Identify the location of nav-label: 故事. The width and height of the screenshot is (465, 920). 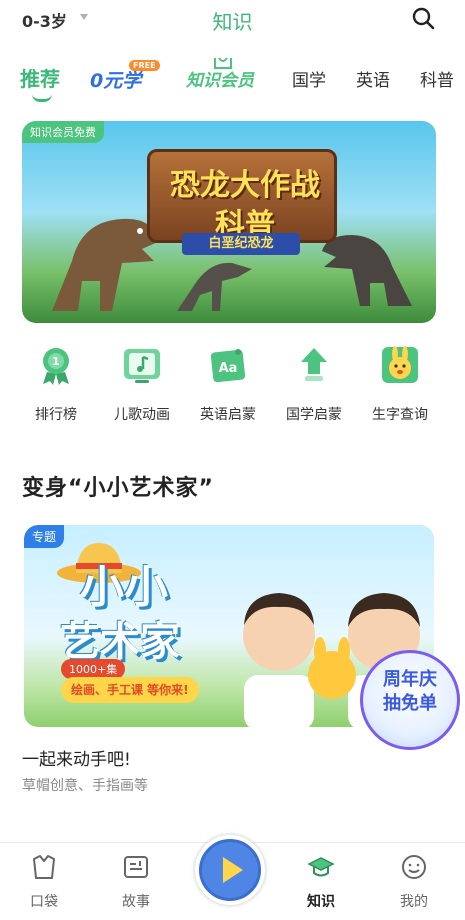
(136, 902).